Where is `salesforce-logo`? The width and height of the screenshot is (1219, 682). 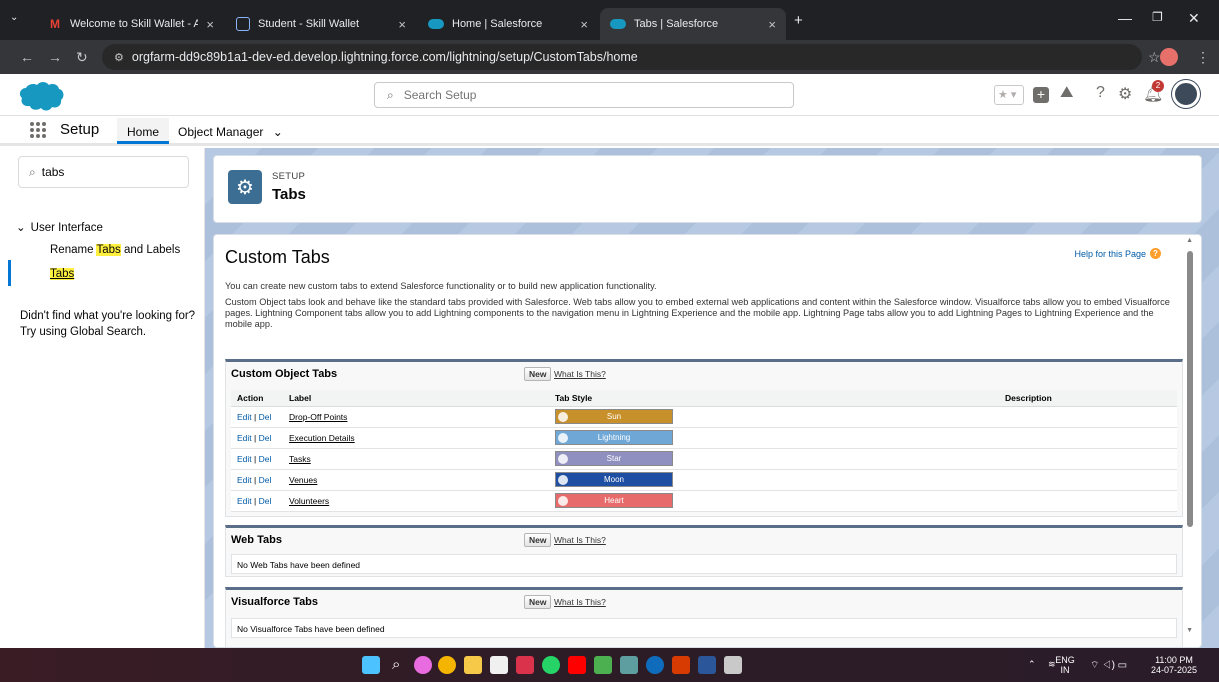
salesforce-logo is located at coordinates (41, 96).